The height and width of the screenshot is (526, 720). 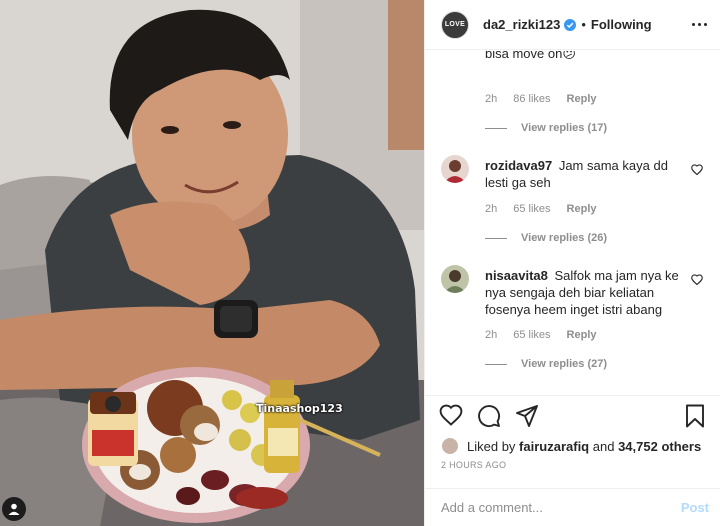 I want to click on share-icon, so click(x=527, y=416).